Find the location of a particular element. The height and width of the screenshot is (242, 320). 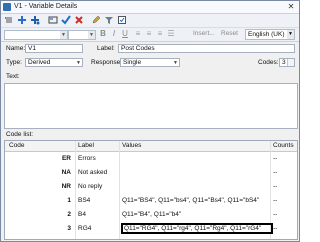

header-code: Code is located at coordinates (17, 145).